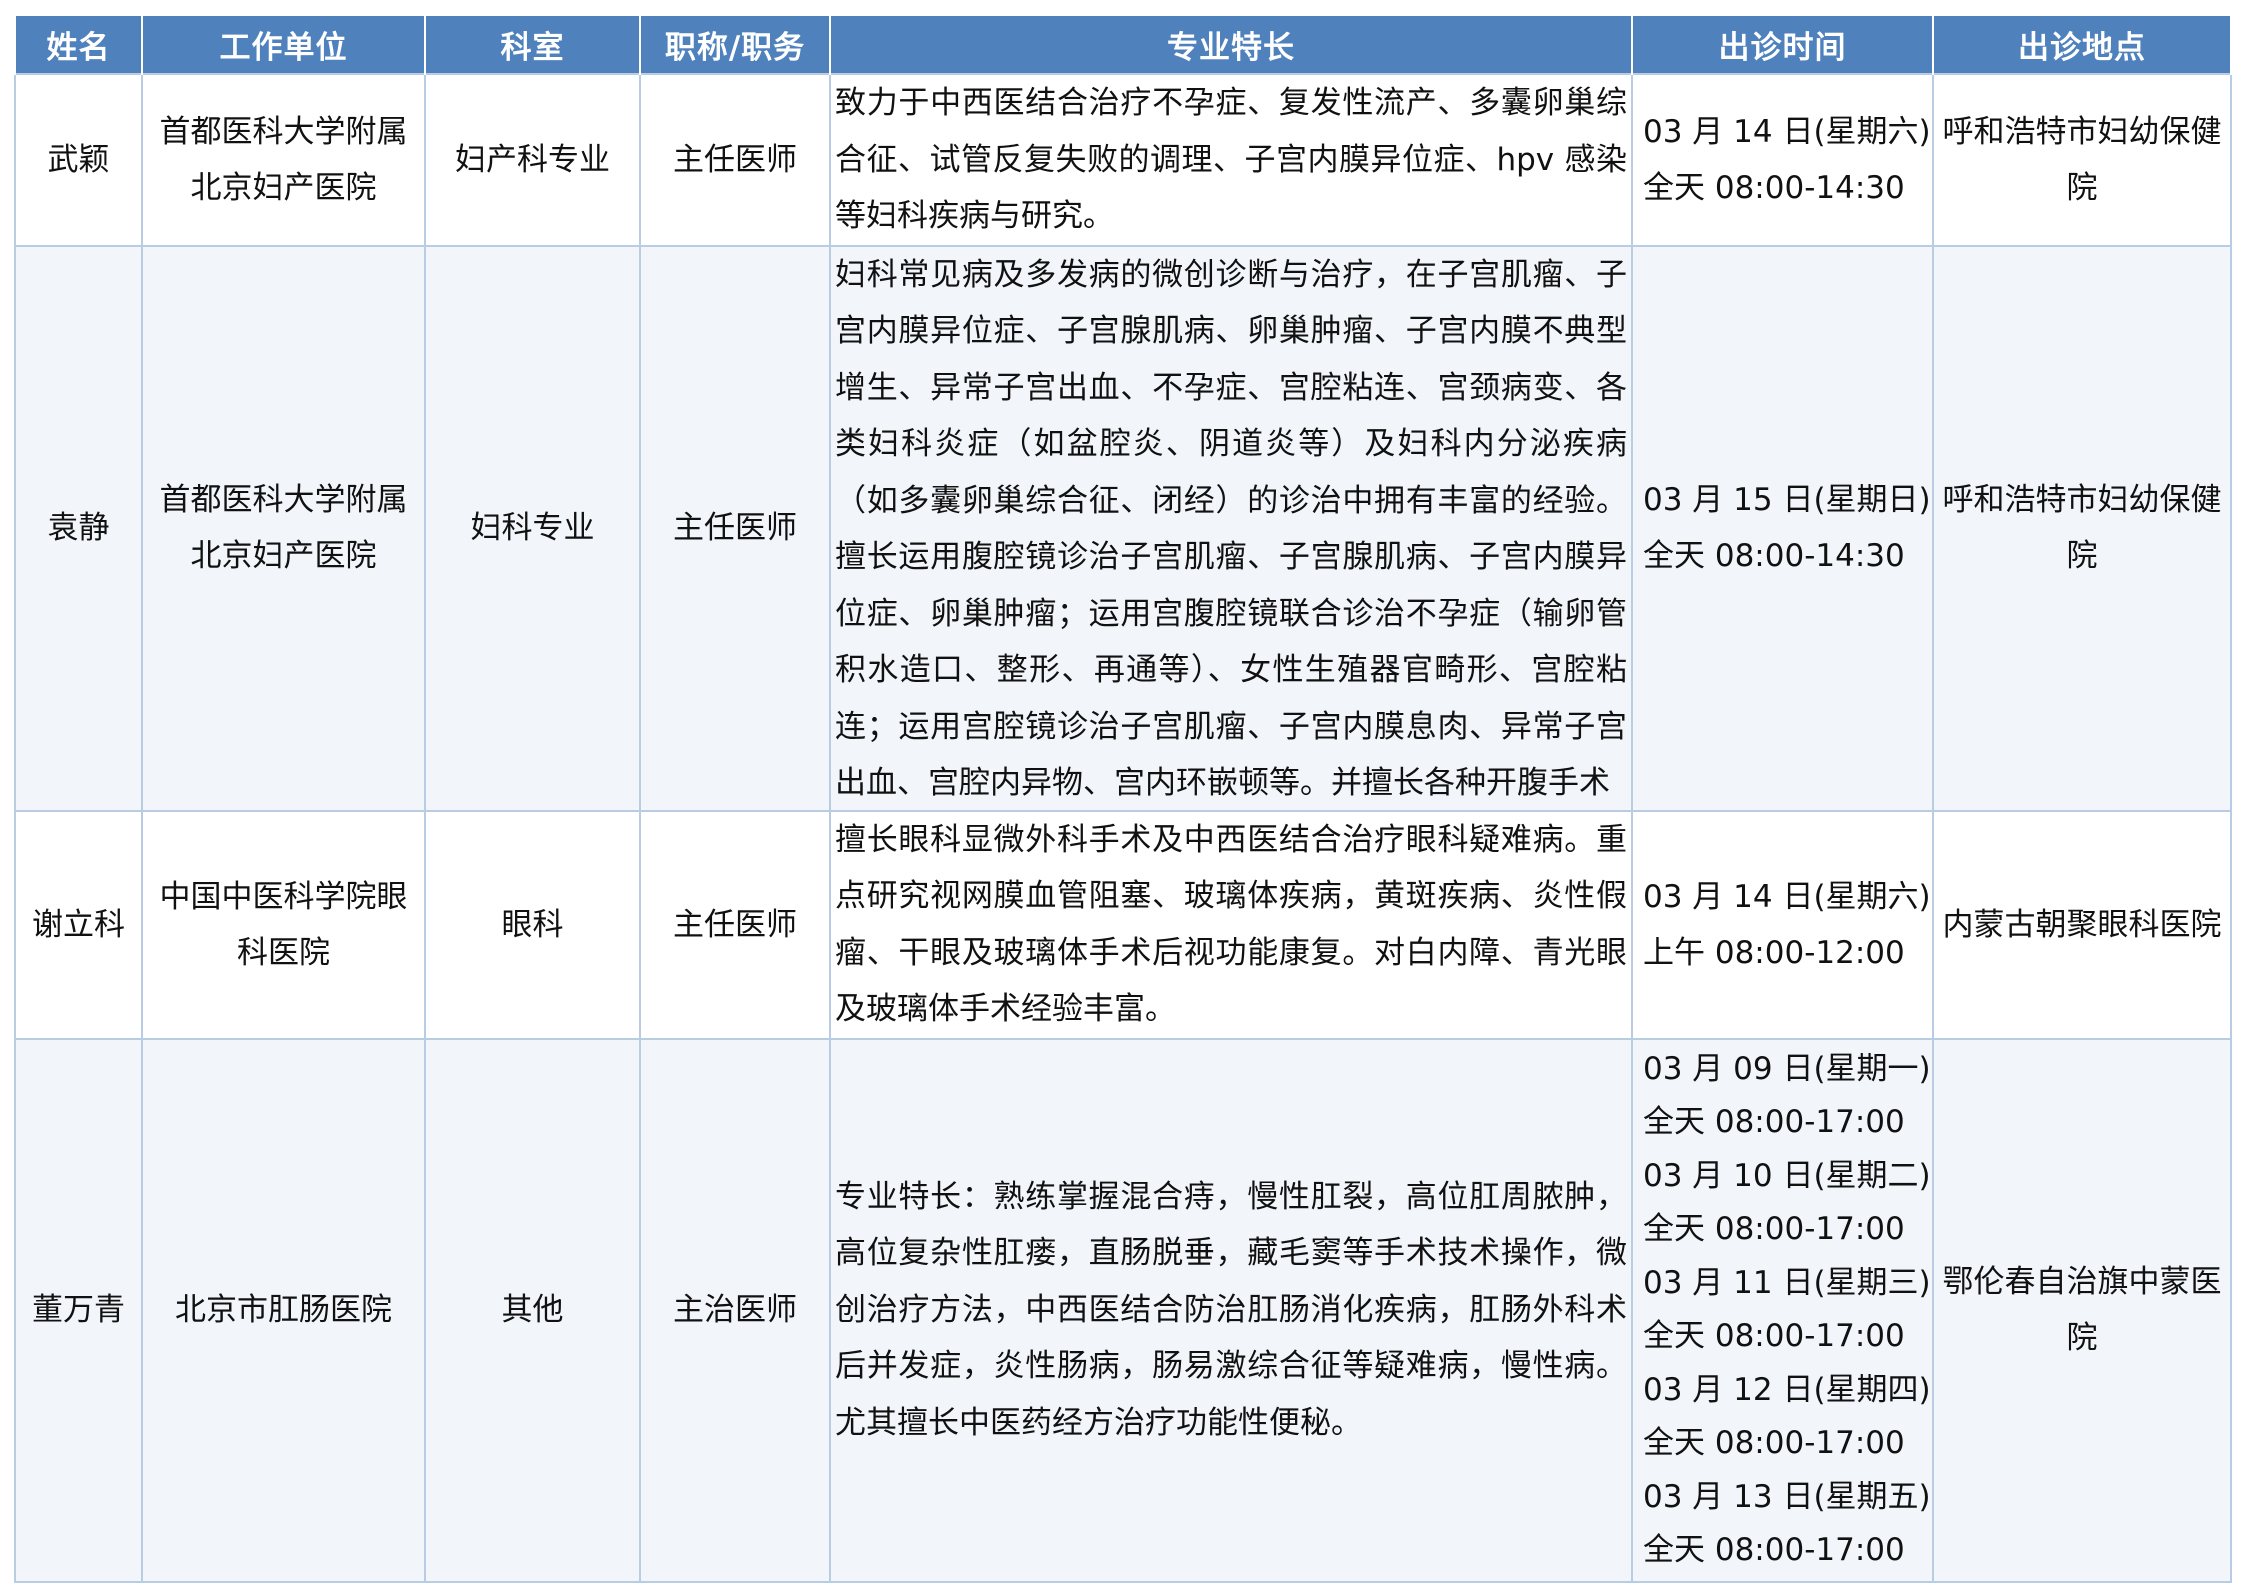  Describe the element at coordinates (532, 924) in the screenshot. I see `doctor-department: 眼科` at that location.